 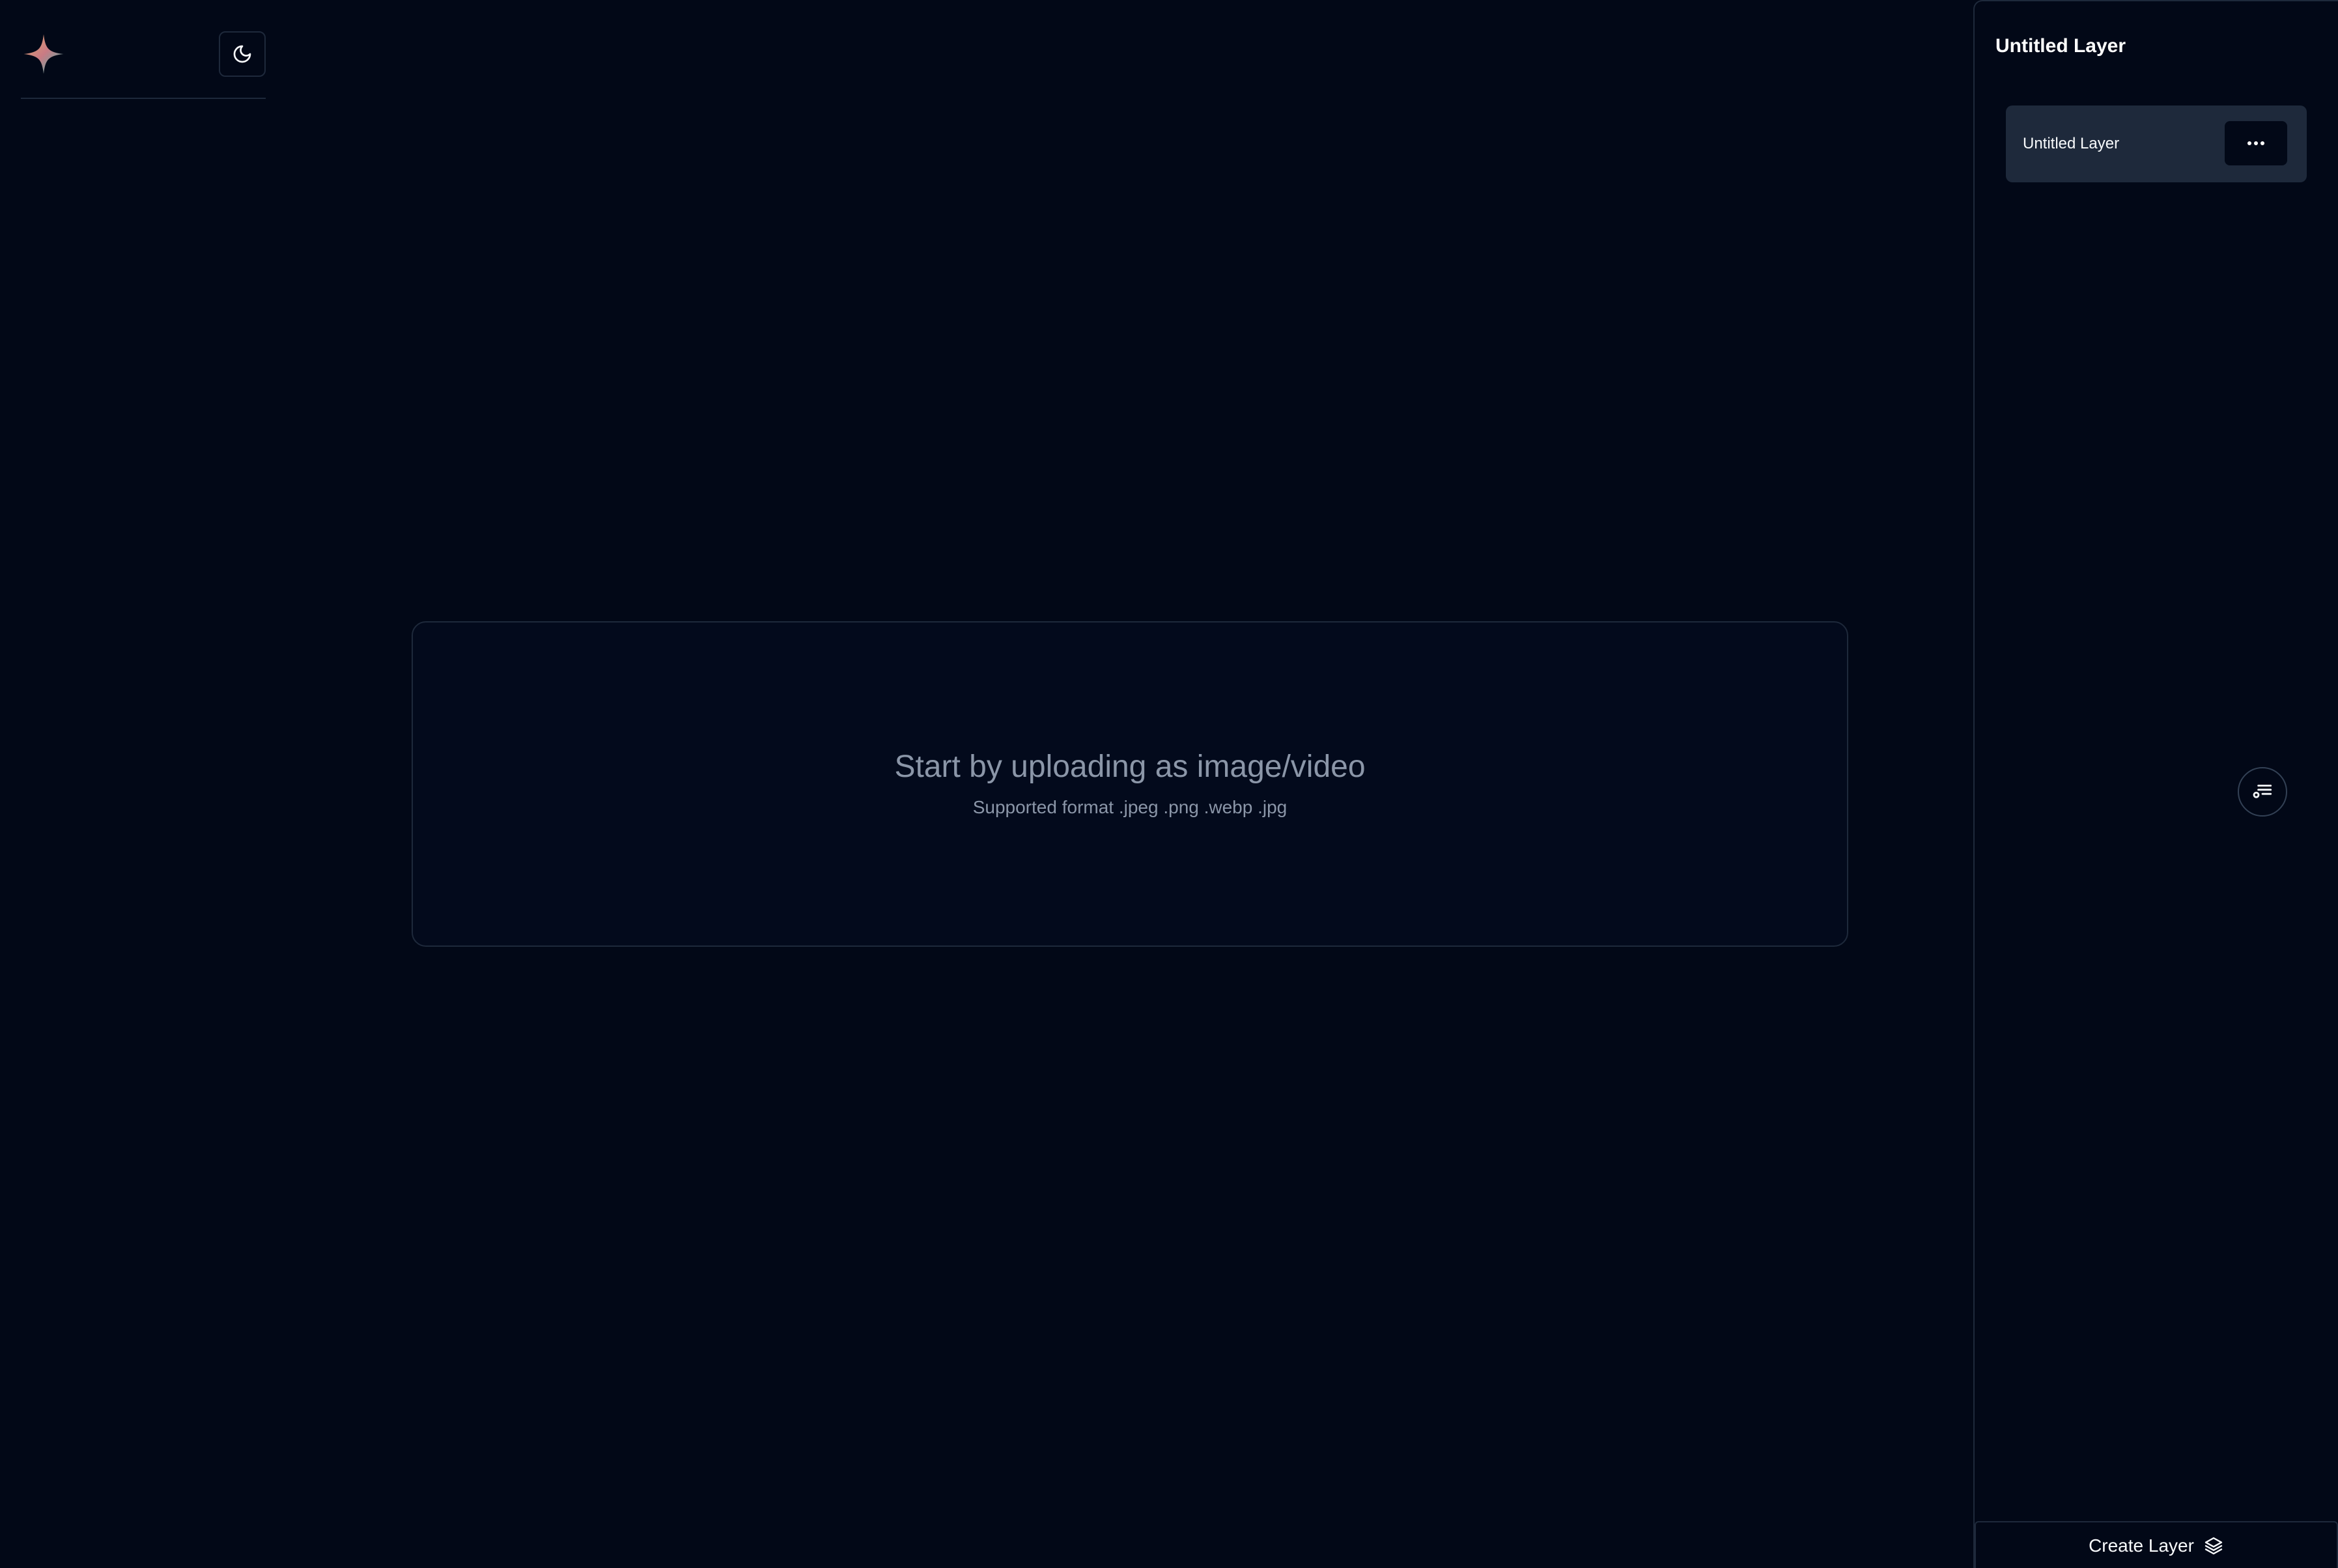 I want to click on layers-icon, so click(x=2213, y=1546).